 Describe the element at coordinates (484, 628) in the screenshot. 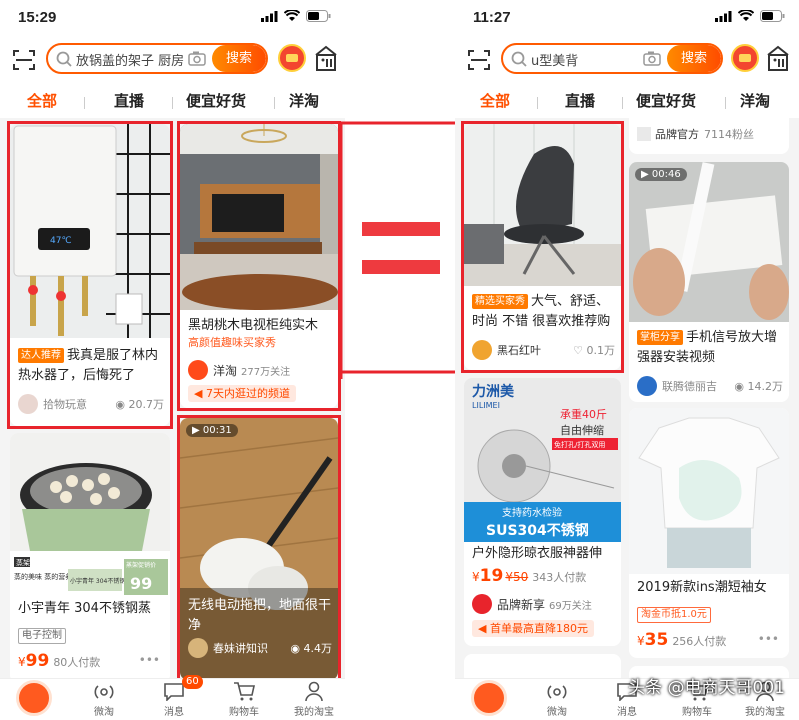

I see `megaphone-icon: ◀` at that location.